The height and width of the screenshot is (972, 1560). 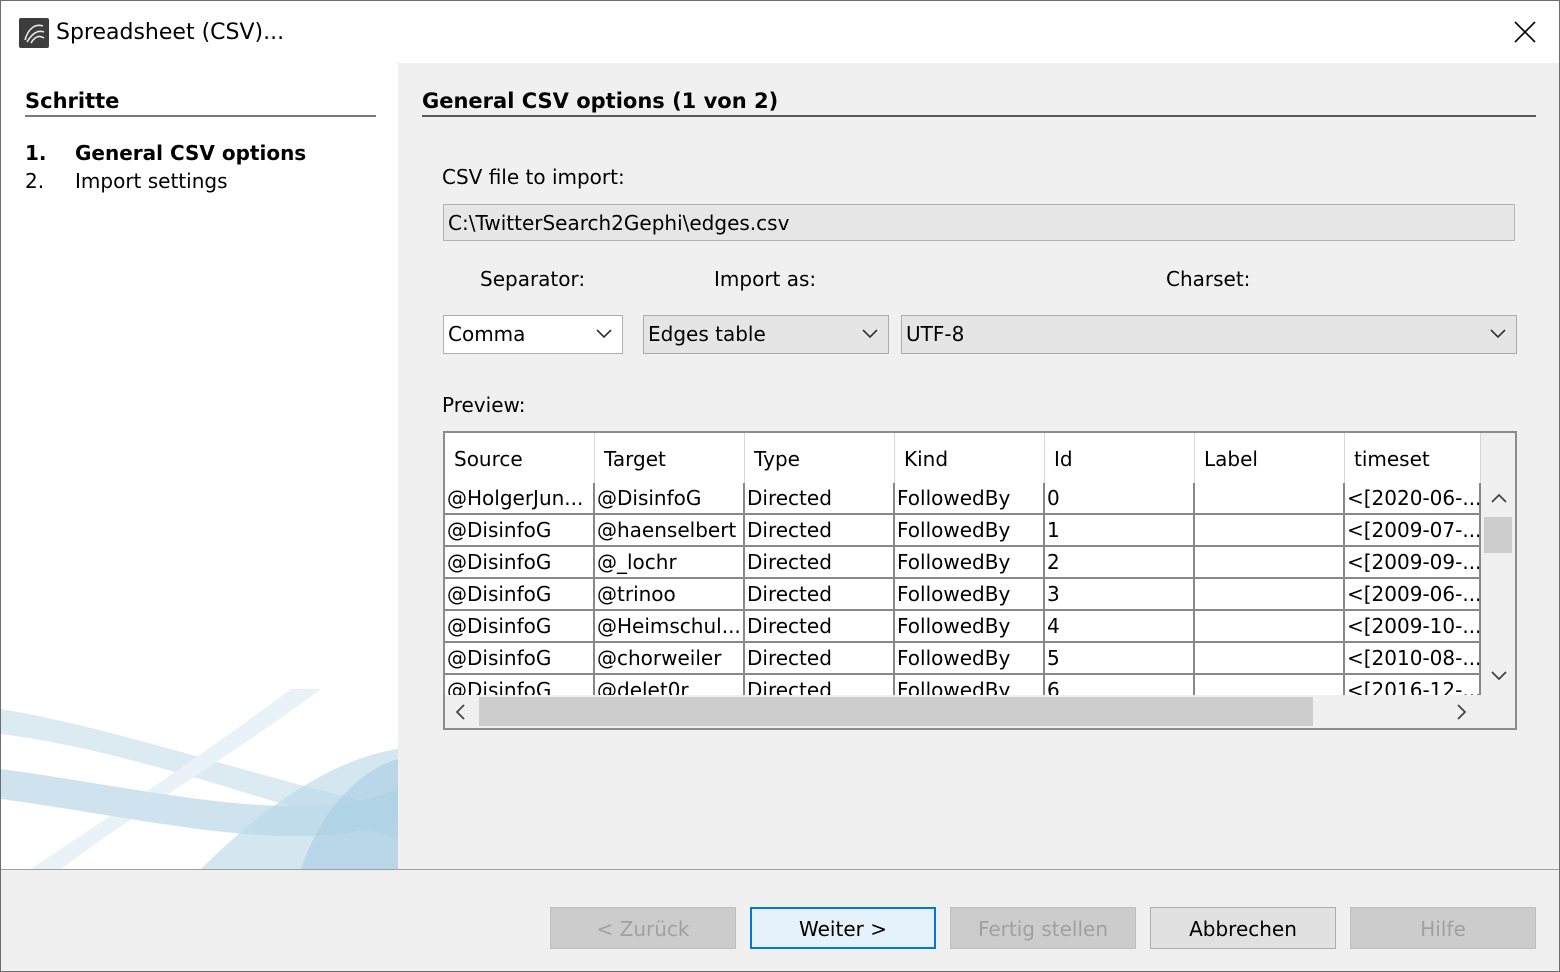 I want to click on step-number: 1., so click(x=36, y=153).